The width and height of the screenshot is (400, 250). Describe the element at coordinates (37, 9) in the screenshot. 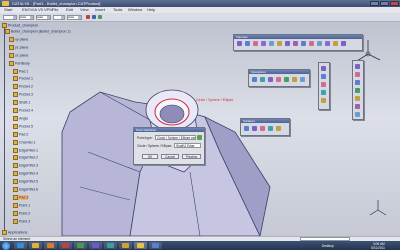

I see `menu-enovia: ENOVIA V5 VPM` at that location.